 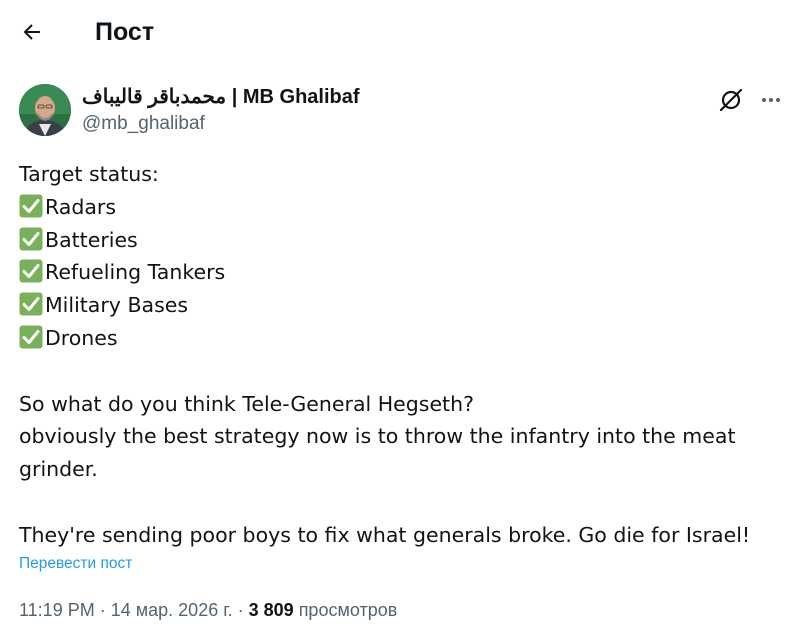 I want to click on header-bar: Пост, so click(x=400, y=31).